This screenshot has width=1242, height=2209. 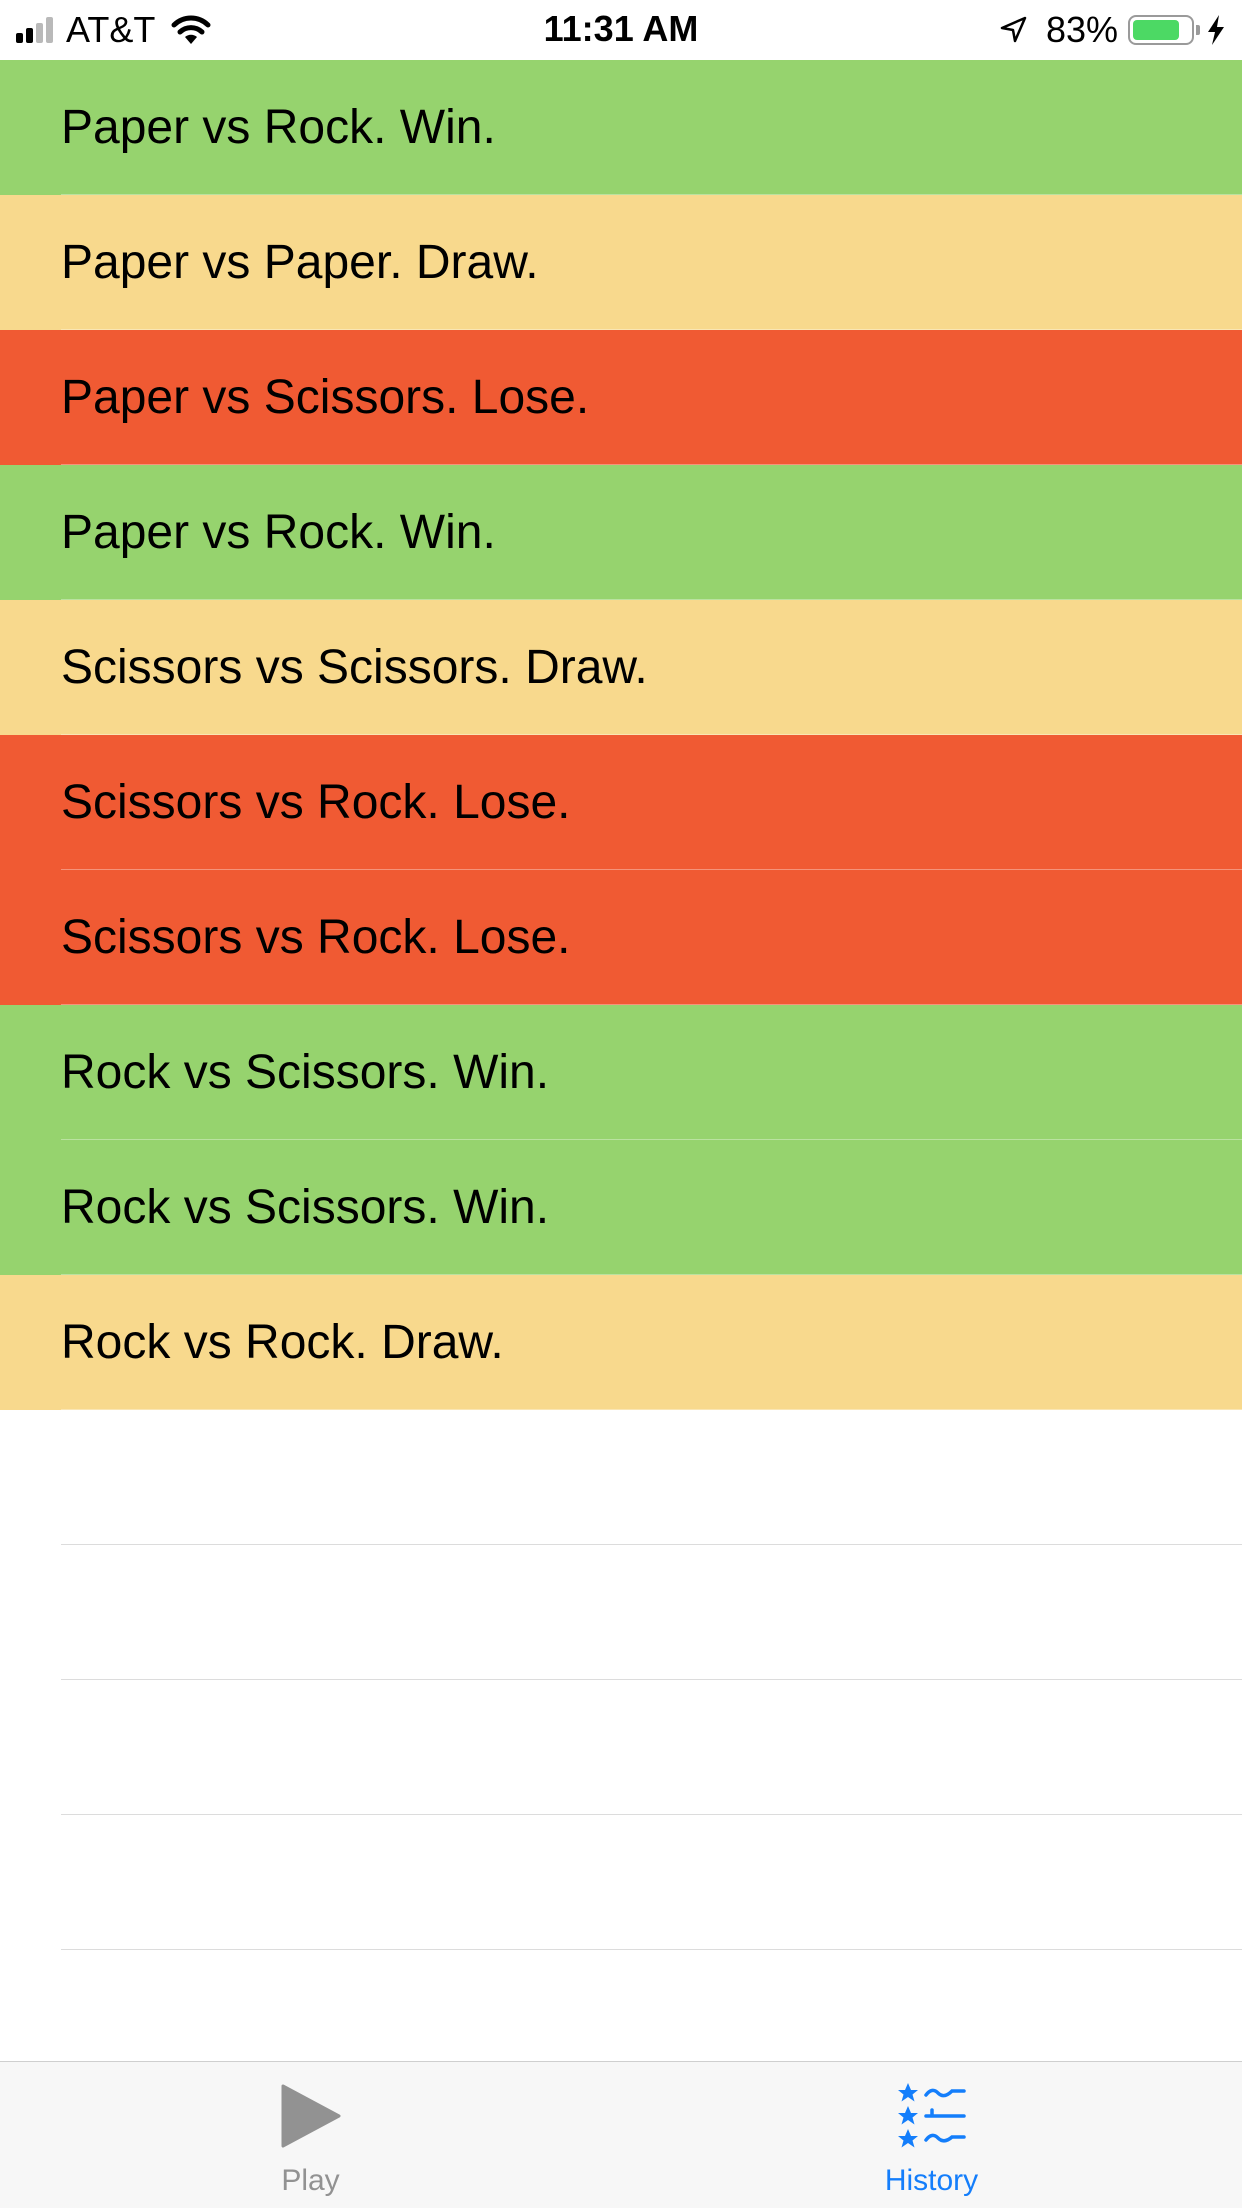 What do you see at coordinates (931, 2180) in the screenshot?
I see `tab-history-label: History` at bounding box center [931, 2180].